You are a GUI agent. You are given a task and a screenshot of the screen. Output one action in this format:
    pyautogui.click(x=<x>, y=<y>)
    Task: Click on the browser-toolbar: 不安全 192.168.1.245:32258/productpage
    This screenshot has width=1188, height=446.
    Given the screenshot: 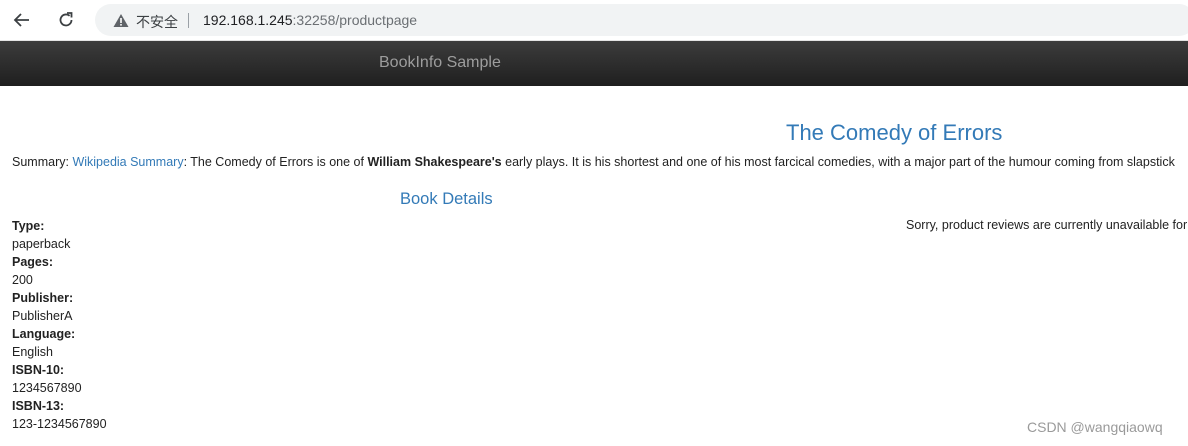 What is the action you would take?
    pyautogui.click(x=594, y=20)
    